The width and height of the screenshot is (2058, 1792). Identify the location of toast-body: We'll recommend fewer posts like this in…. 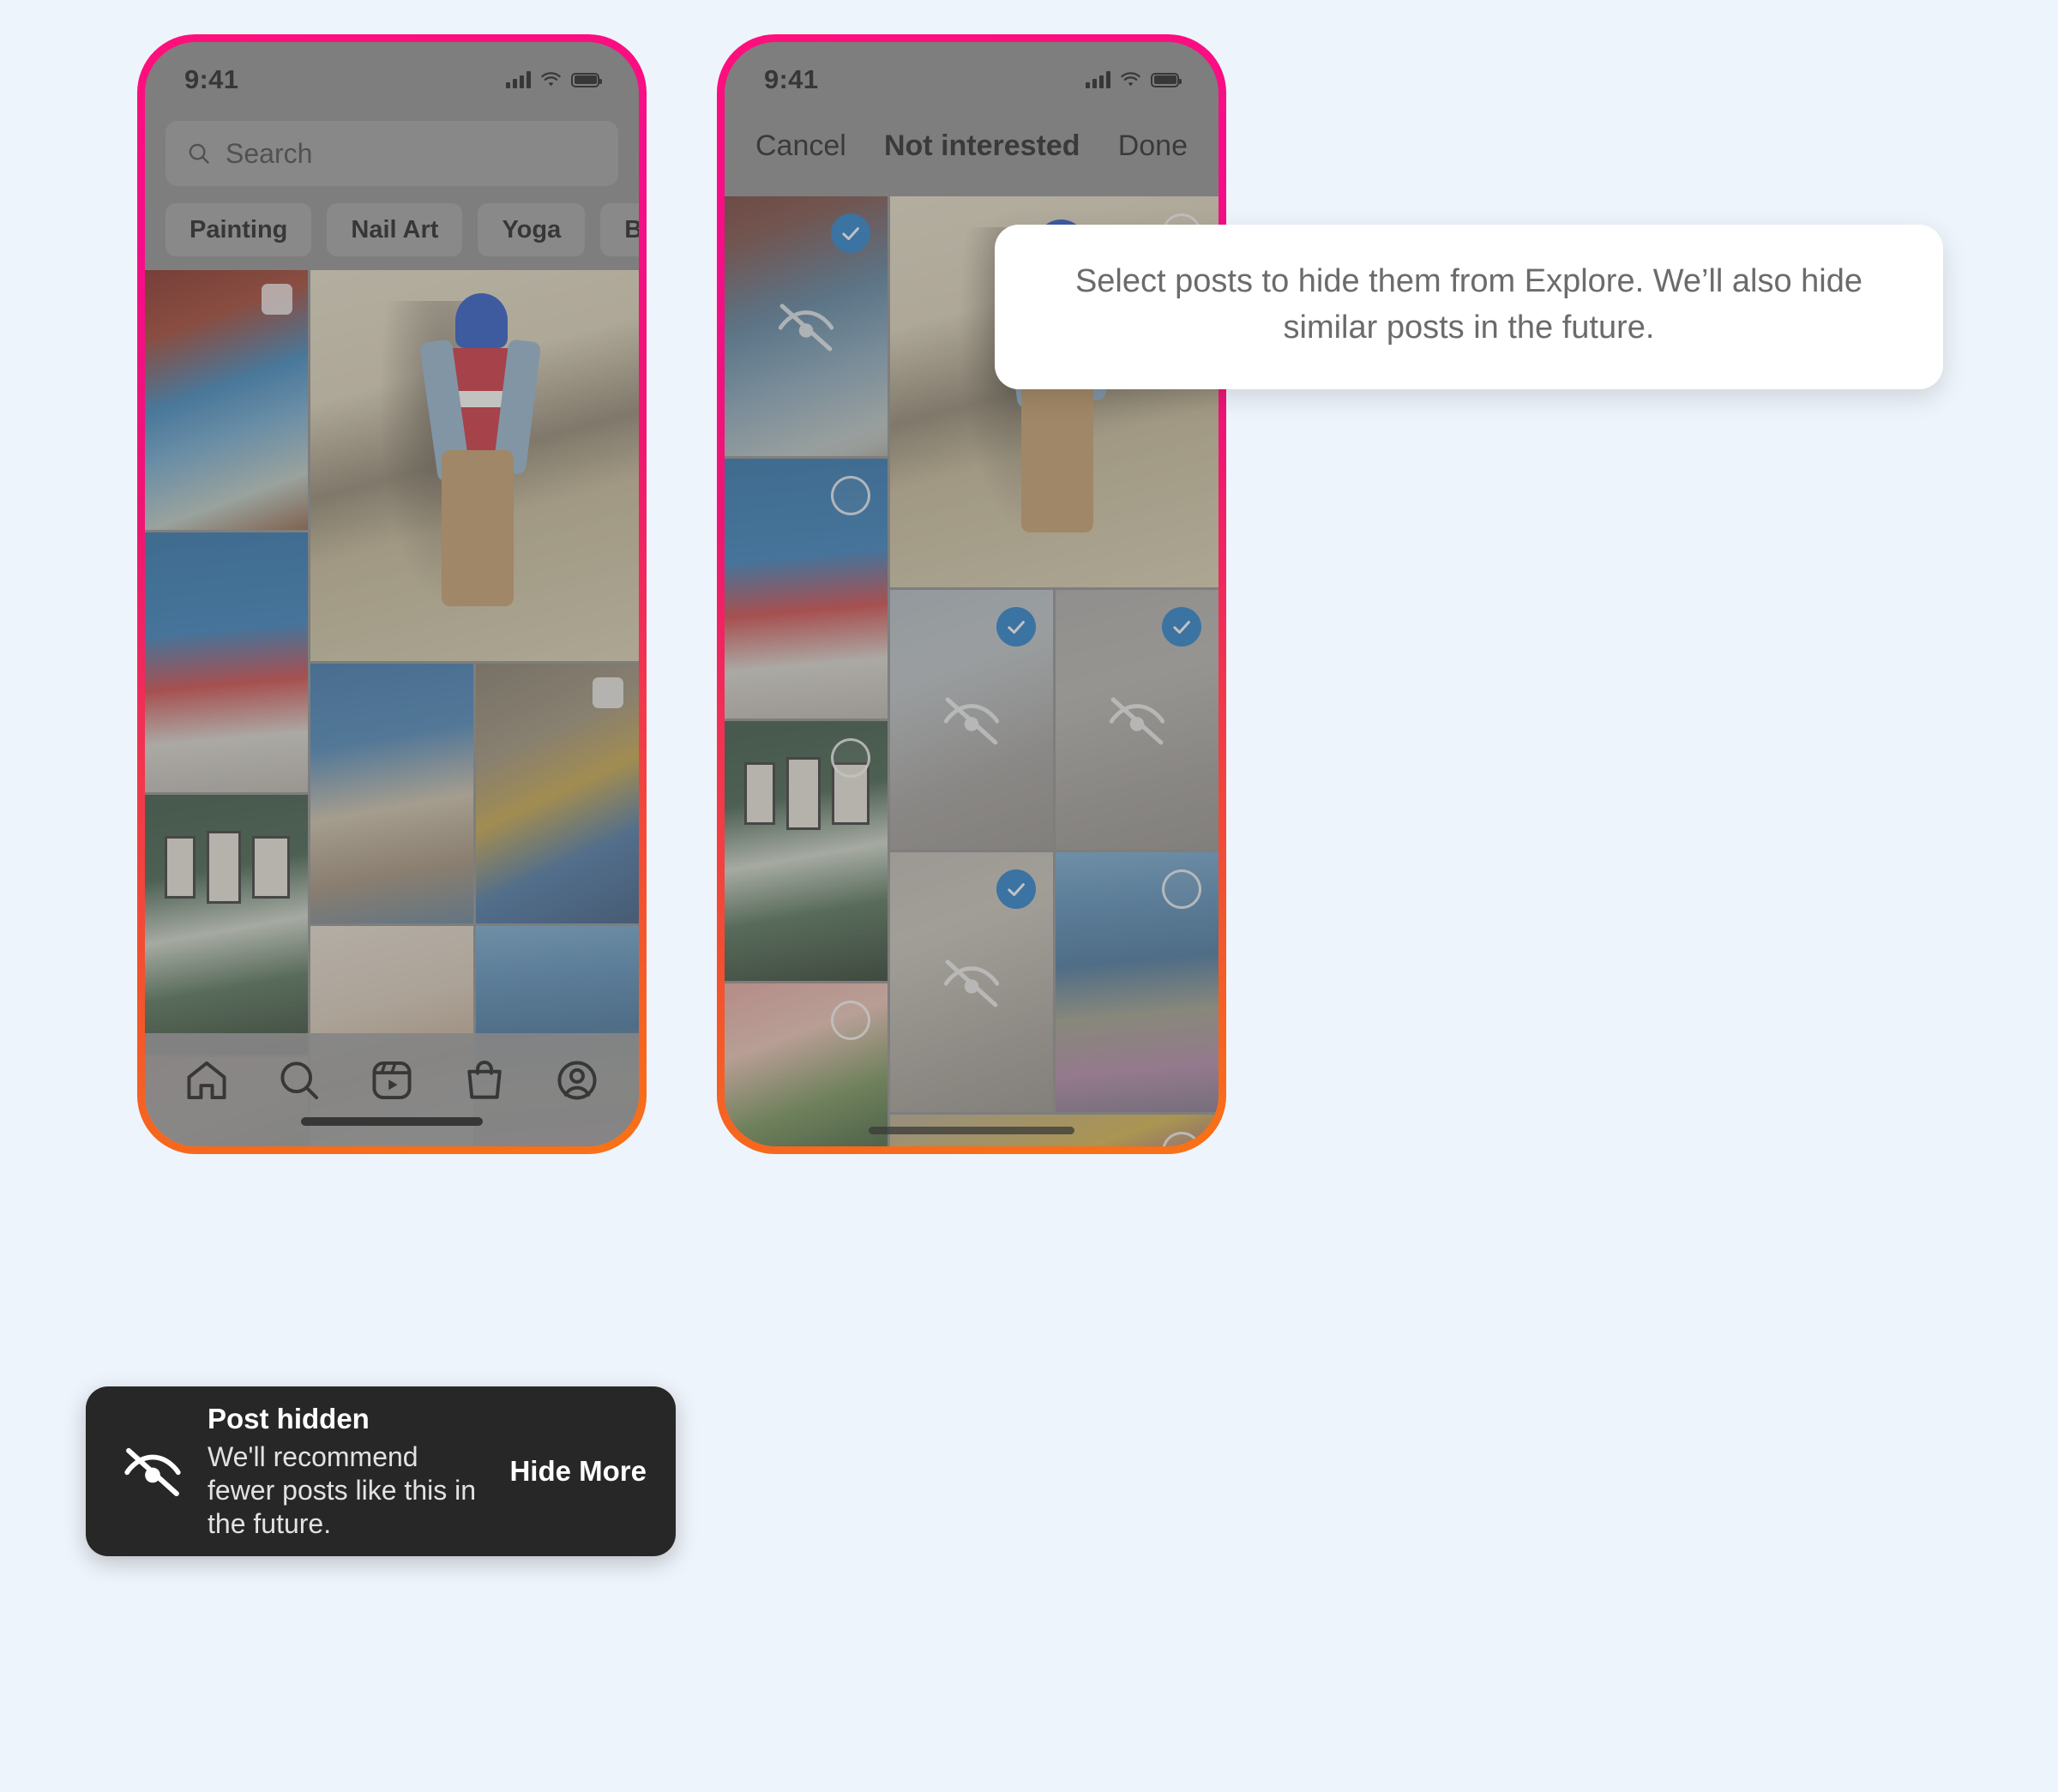
(342, 1489).